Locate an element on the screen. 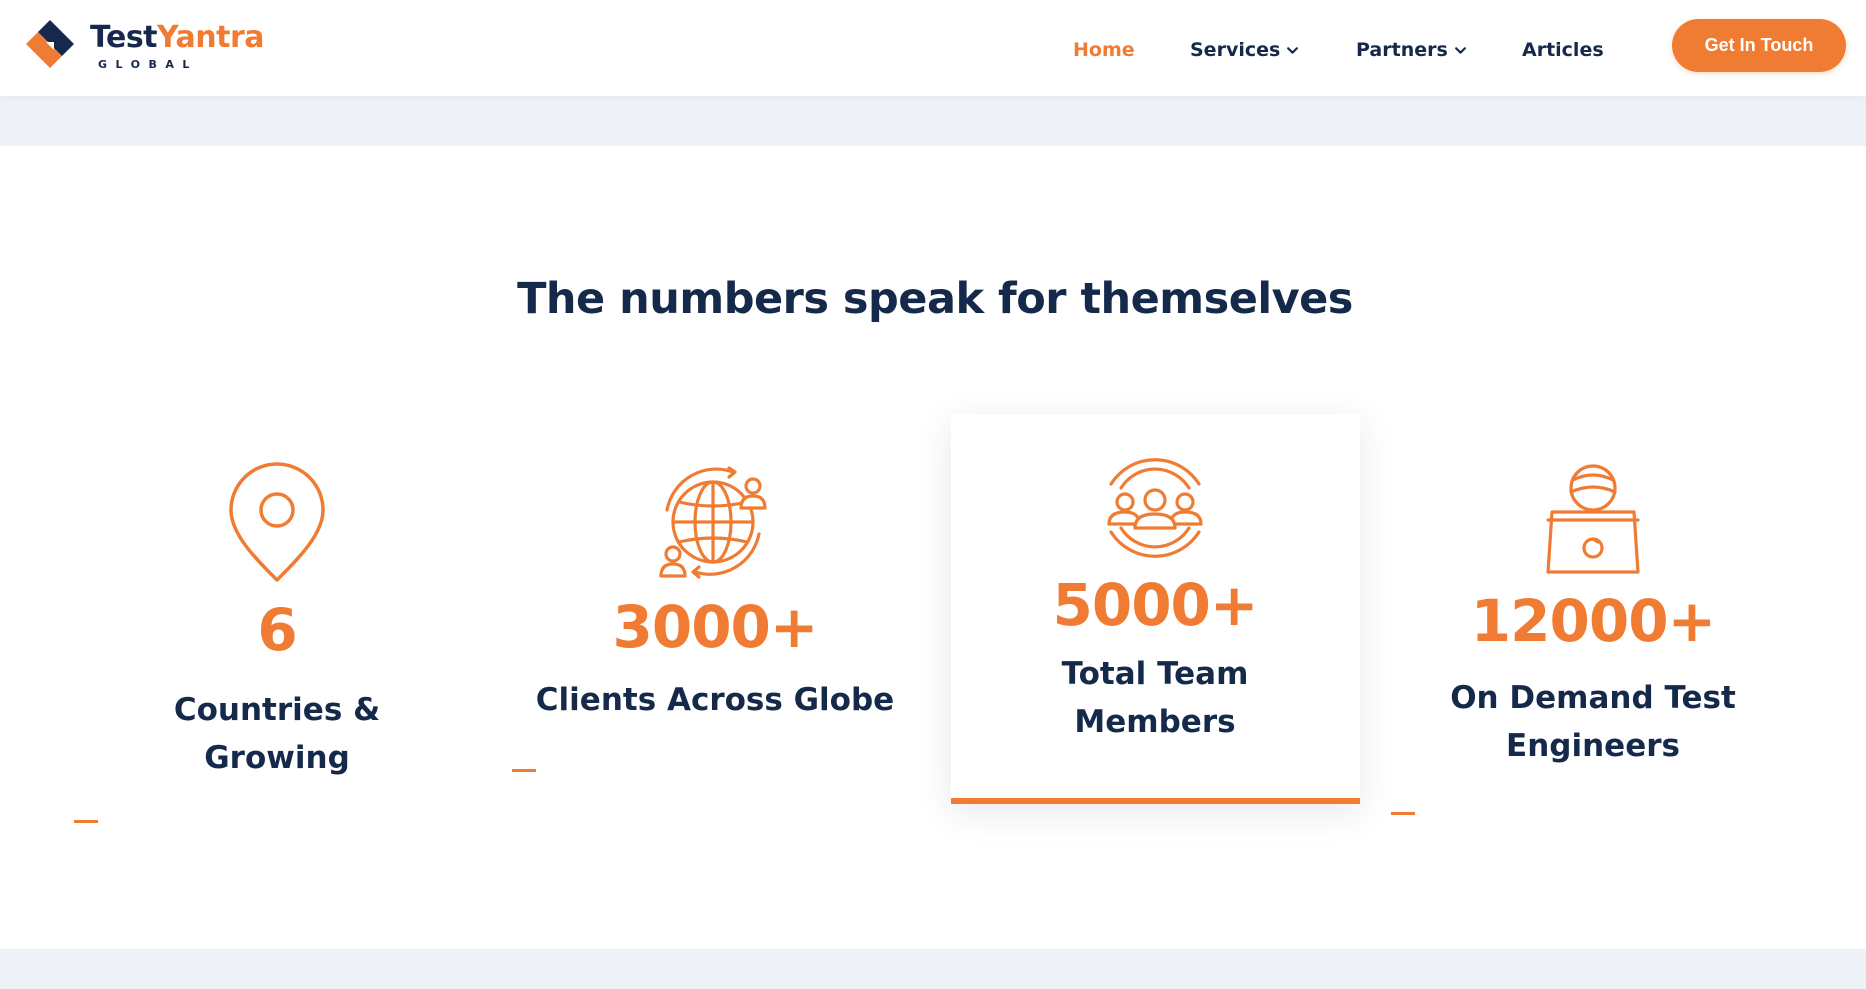 Image resolution: width=1866 pixels, height=989 pixels. stat-value: 5000+ is located at coordinates (1155, 605).